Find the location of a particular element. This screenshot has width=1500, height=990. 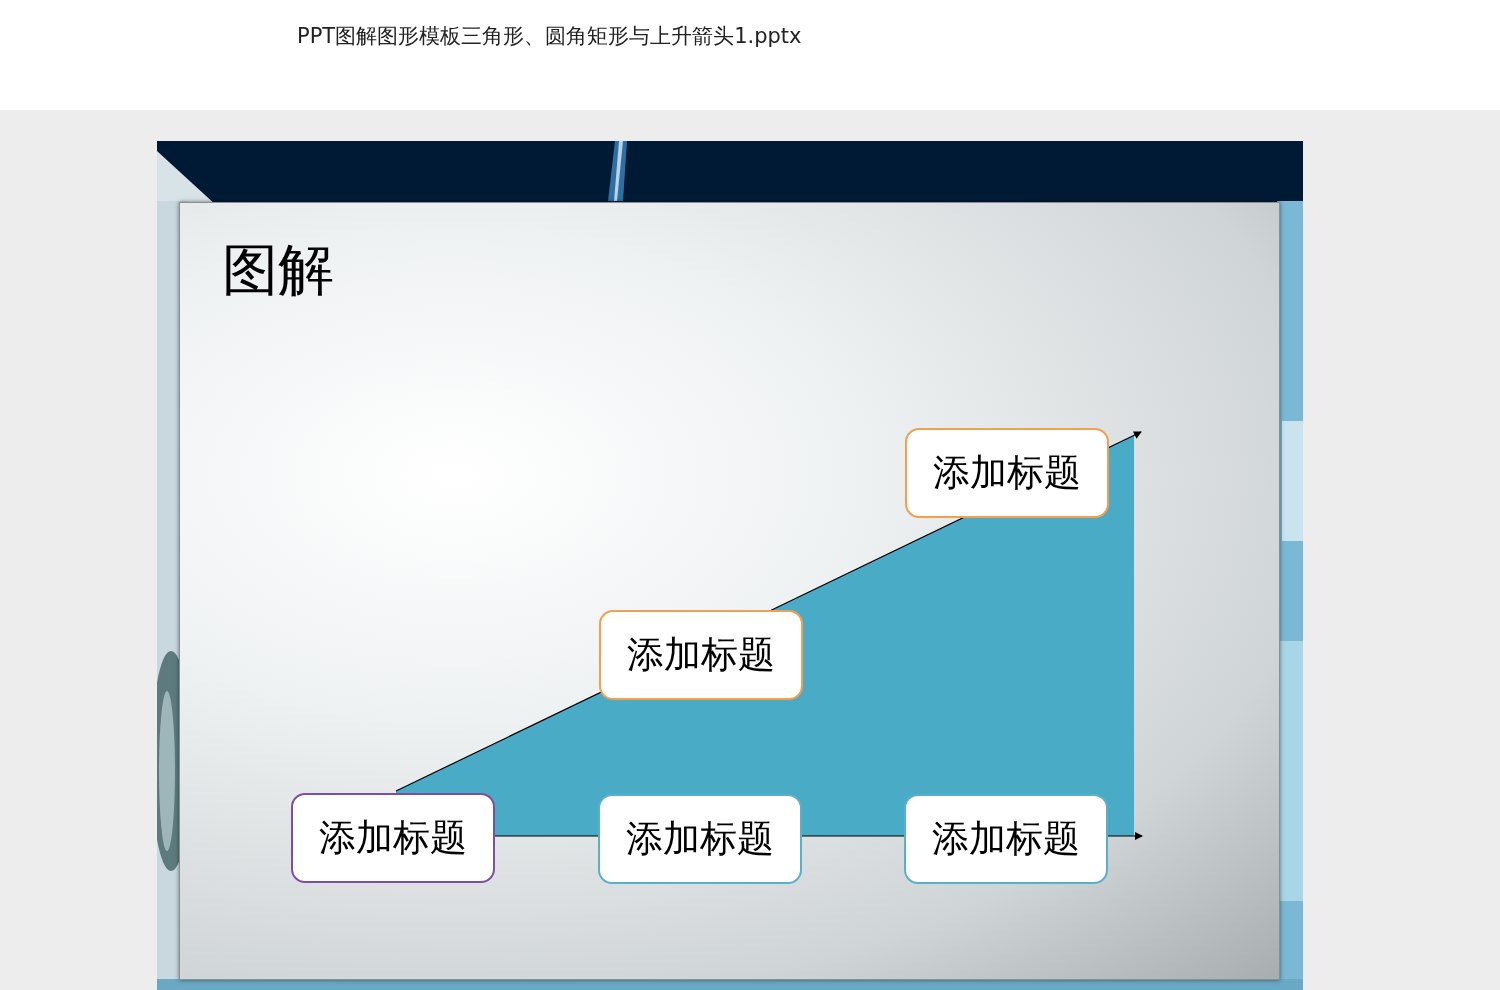

file-name: PPT图解图形模板三角形、圆角矩形与上升箭头1.pptx is located at coordinates (549, 36).